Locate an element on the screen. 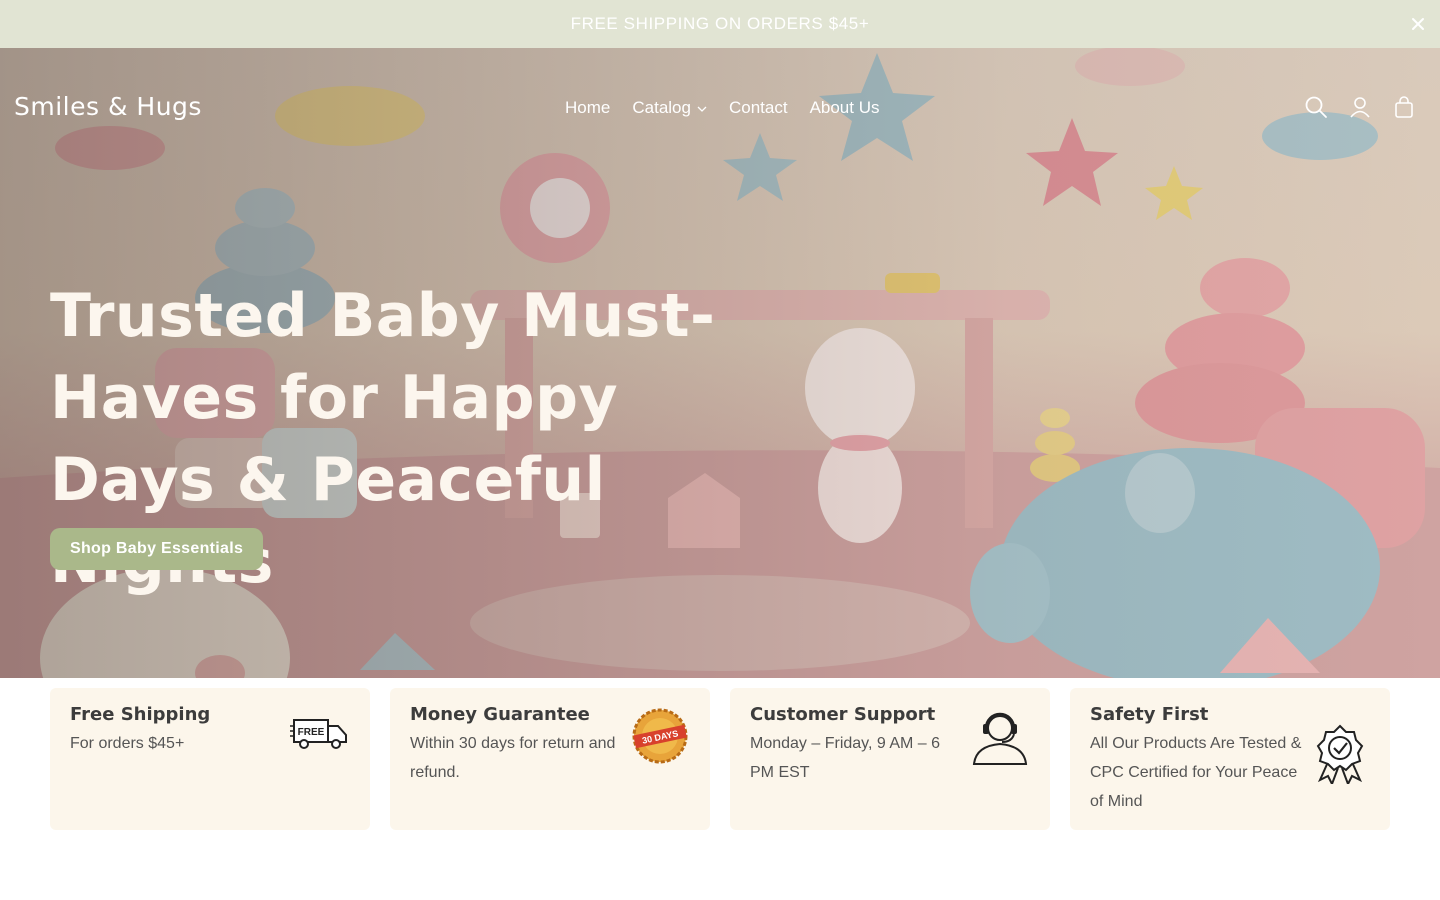 Image resolution: width=1440 pixels, height=900 pixels. announcement-bar: FREE SHIPPING ON ORDERS $45+ is located at coordinates (720, 24).